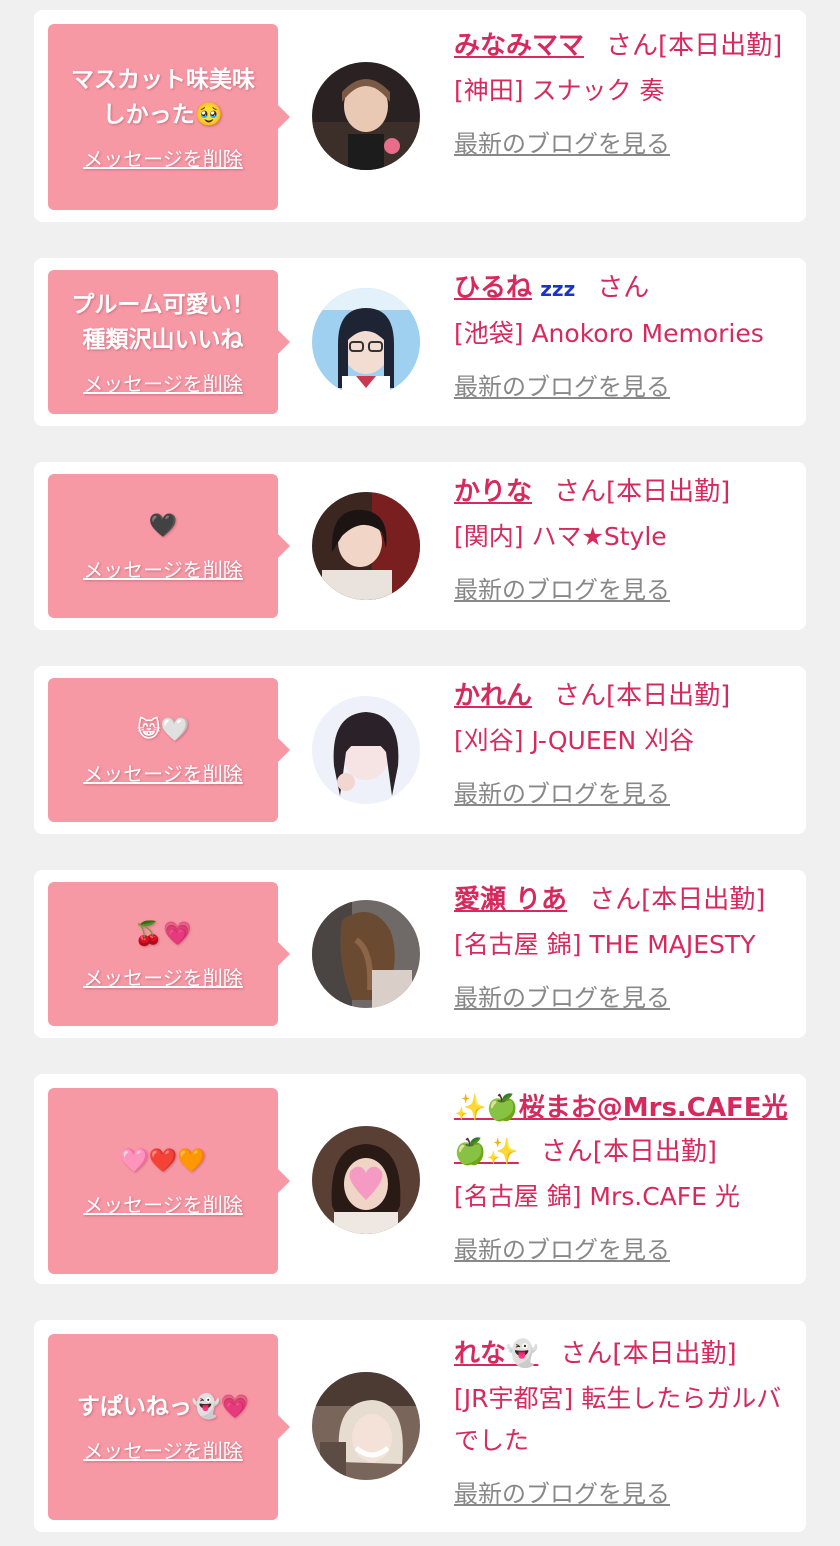  Describe the element at coordinates (624, 1130) in the screenshot. I see `cast-name-line: ✨🍏桜まお@Mrs.CAFE光🍏✨ さん[本日出勤]` at that location.